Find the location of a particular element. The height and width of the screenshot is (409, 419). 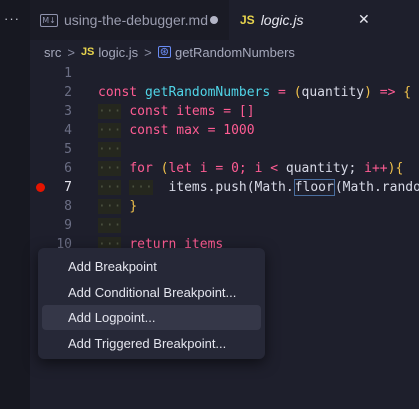

line-number: 4 is located at coordinates (51, 130).